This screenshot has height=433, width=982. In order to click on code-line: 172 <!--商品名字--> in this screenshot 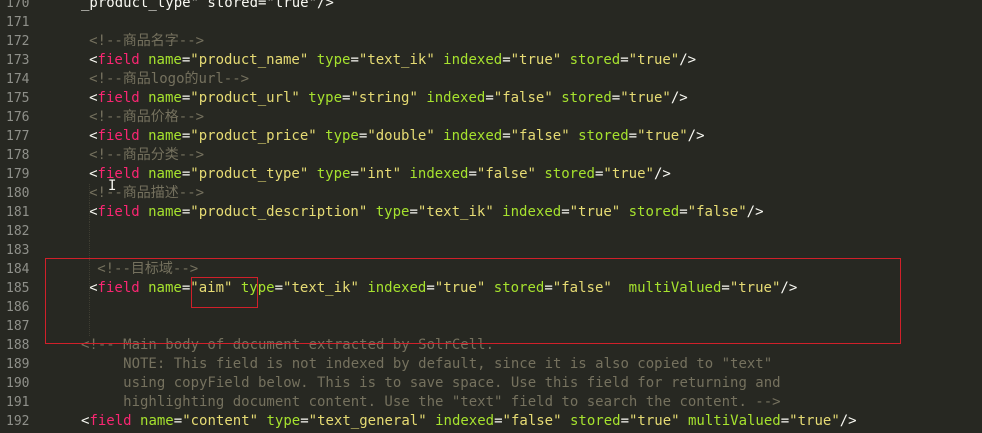, I will do `click(491, 41)`.